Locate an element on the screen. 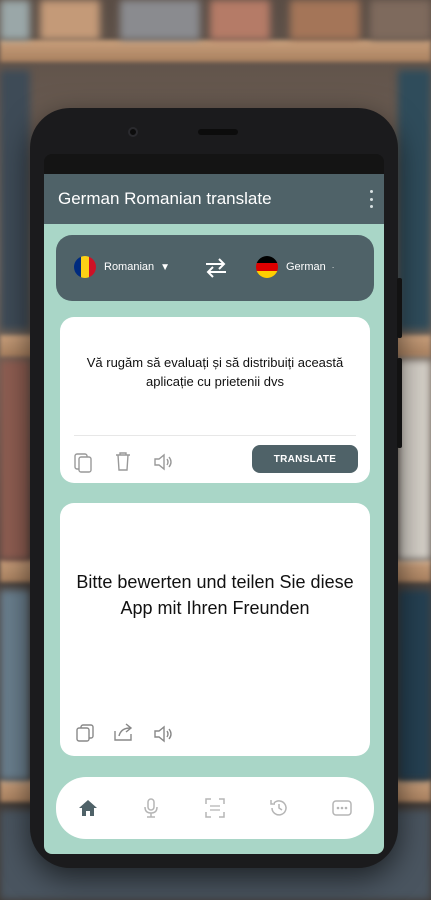 This screenshot has width=431, height=900. more-icon is located at coordinates (342, 808).